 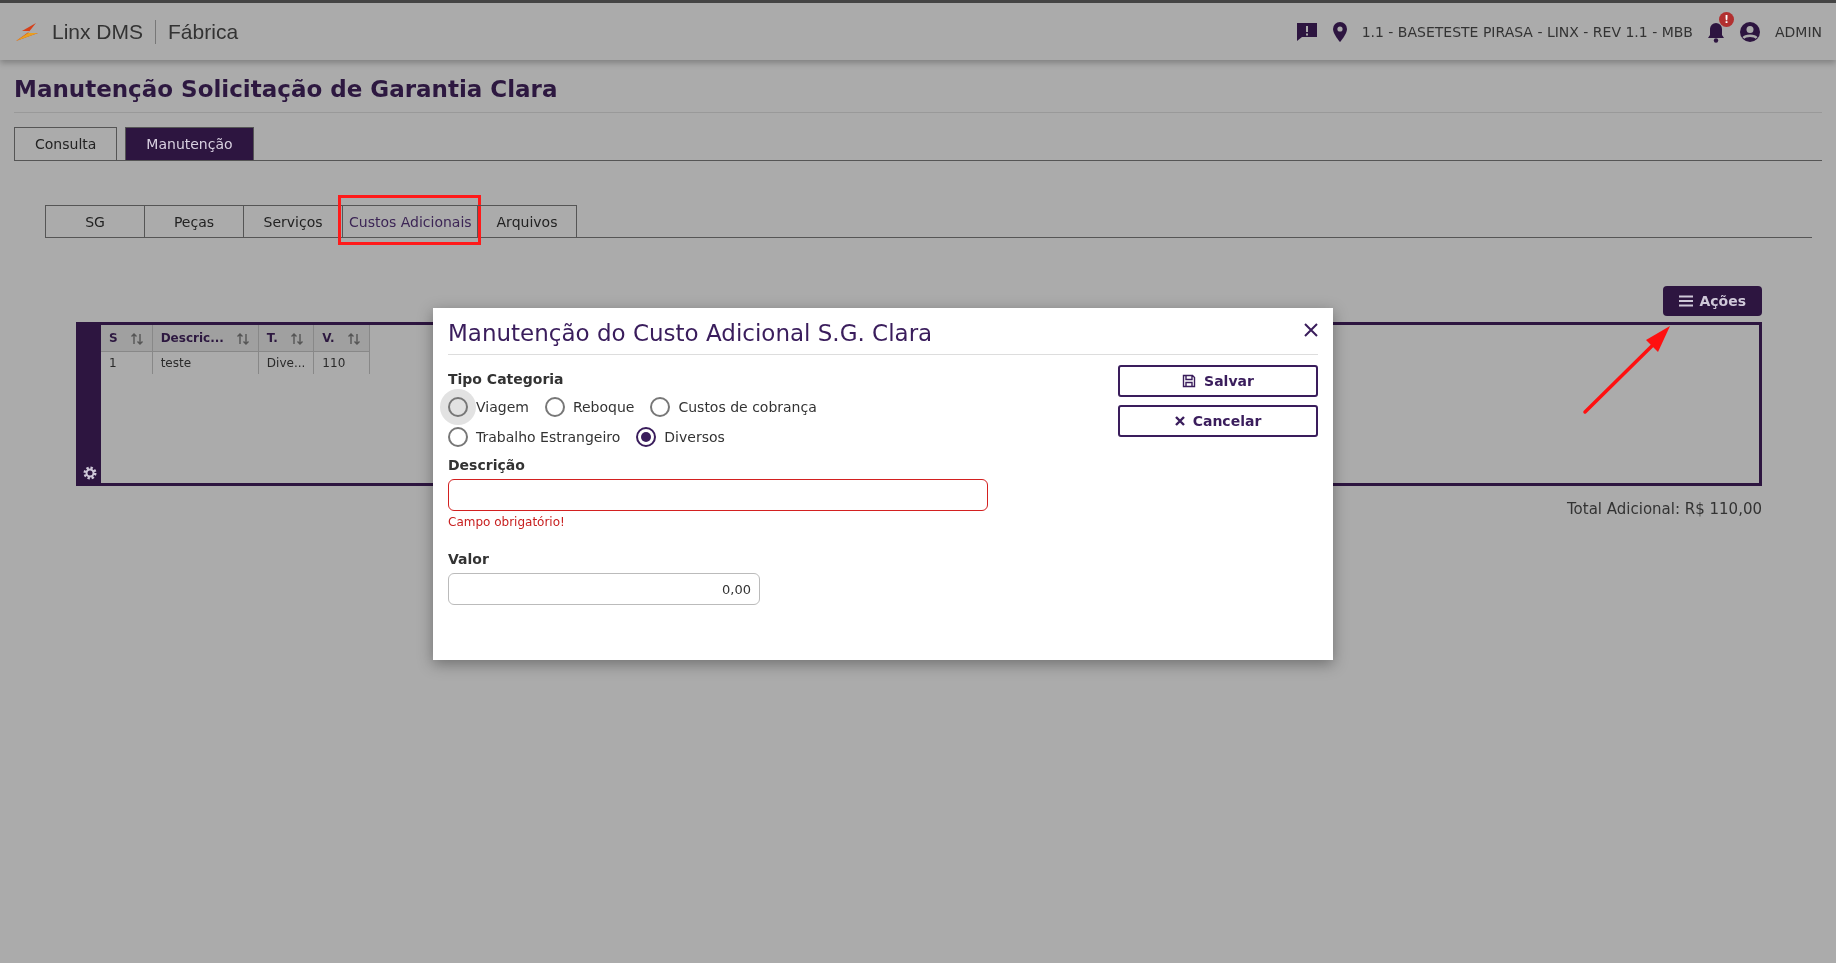 I want to click on tab: Consulta, so click(x=66, y=143).